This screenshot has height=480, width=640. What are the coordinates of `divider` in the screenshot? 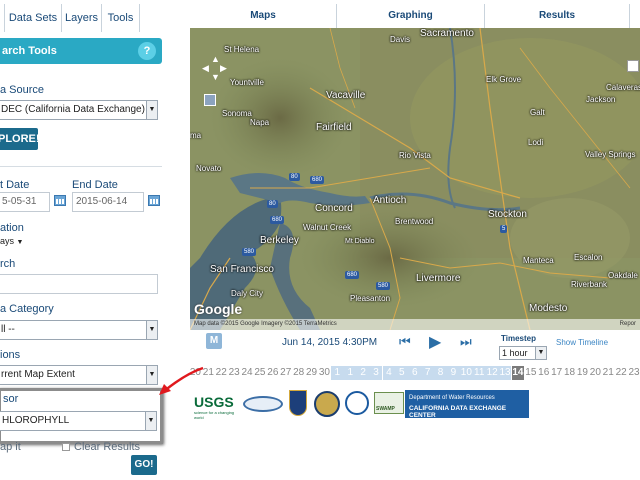 It's located at (81, 166).